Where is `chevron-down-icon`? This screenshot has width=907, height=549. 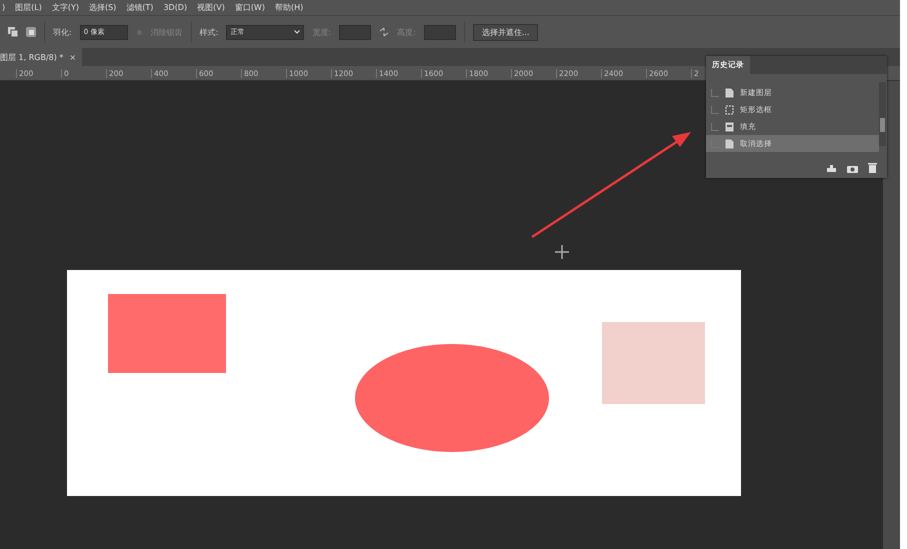 chevron-down-icon is located at coordinates (297, 32).